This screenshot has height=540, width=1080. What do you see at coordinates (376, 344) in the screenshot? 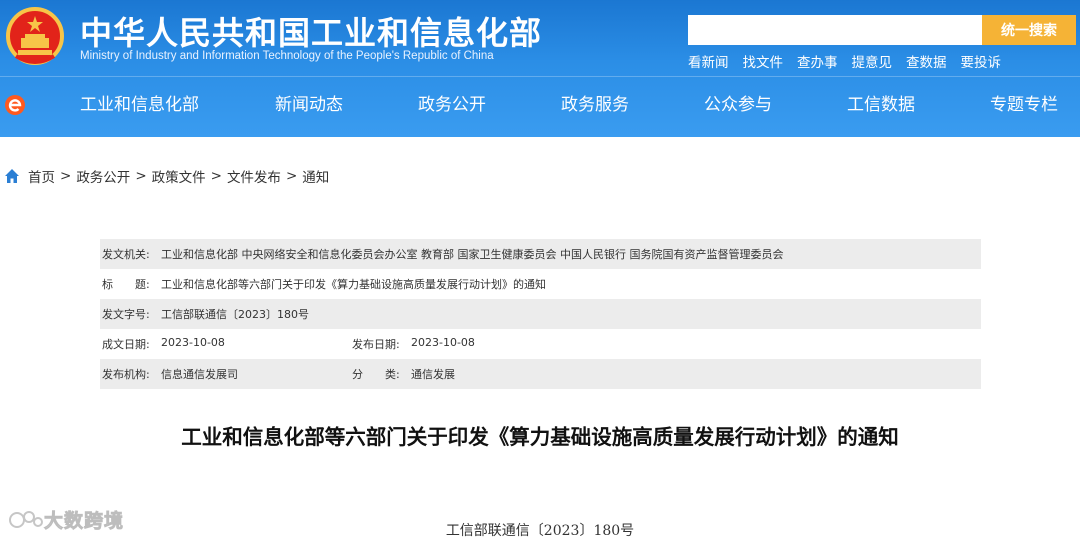
I see `published-label: 发布日期:` at bounding box center [376, 344].